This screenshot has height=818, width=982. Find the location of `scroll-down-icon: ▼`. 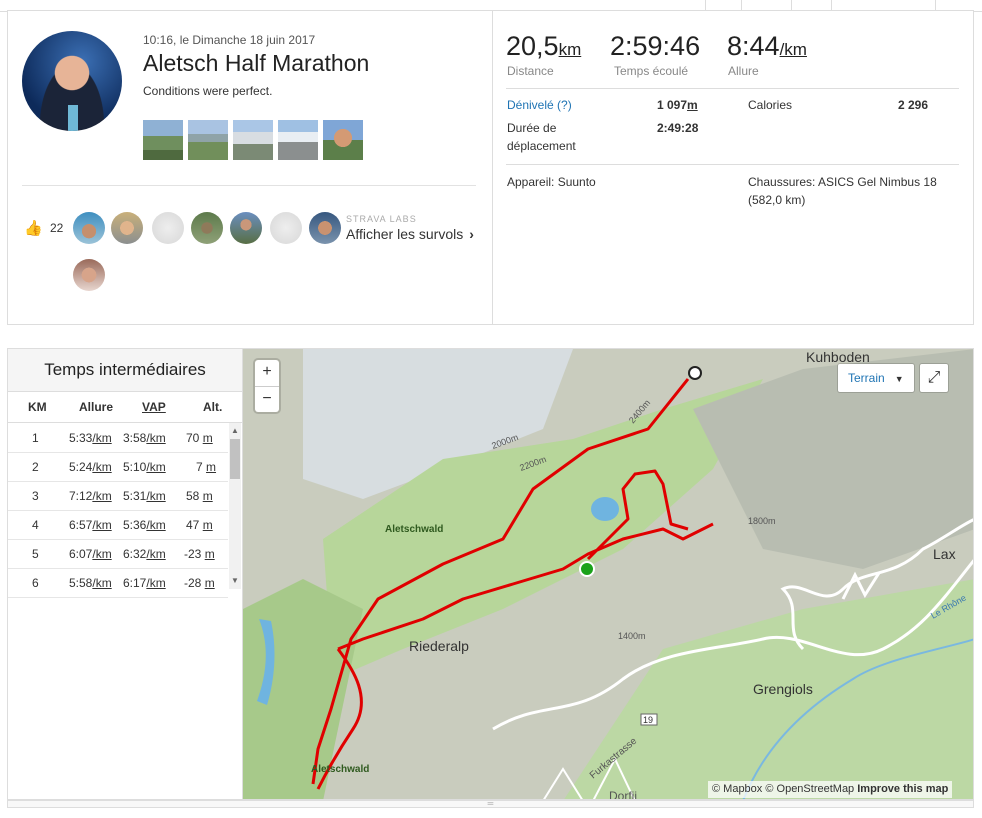

scroll-down-icon: ▼ is located at coordinates (235, 581).